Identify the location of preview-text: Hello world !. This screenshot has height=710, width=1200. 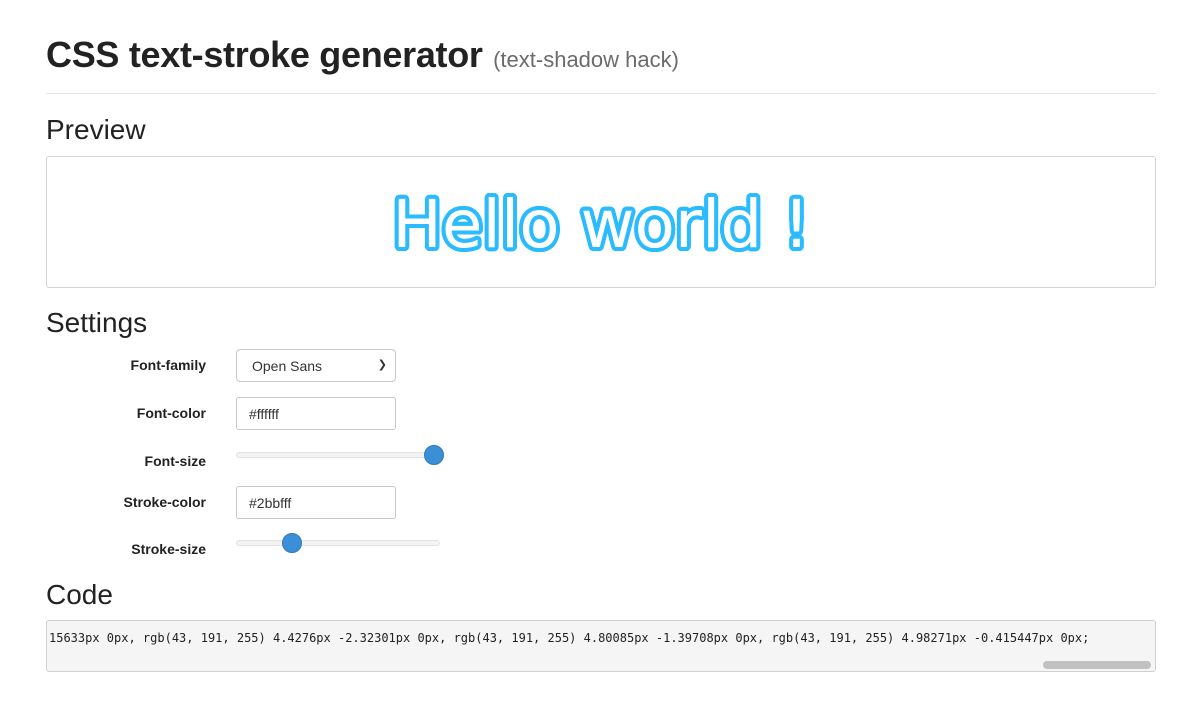
(601, 224).